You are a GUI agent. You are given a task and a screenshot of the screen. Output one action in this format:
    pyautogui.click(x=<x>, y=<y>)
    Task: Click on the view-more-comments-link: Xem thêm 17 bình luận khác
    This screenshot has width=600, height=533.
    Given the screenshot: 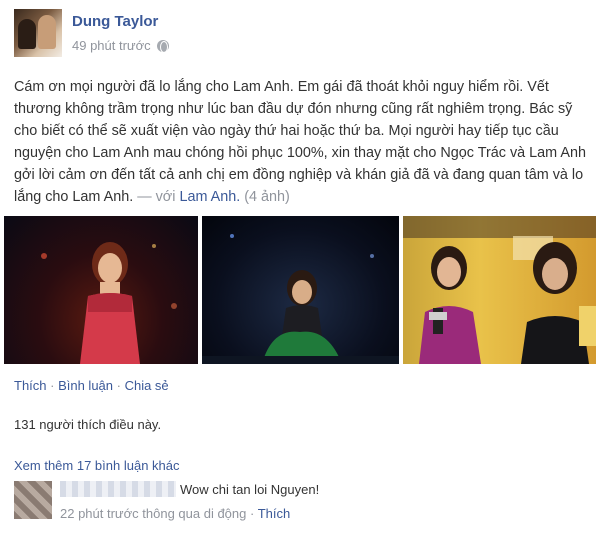 What is the action you would take?
    pyautogui.click(x=97, y=465)
    